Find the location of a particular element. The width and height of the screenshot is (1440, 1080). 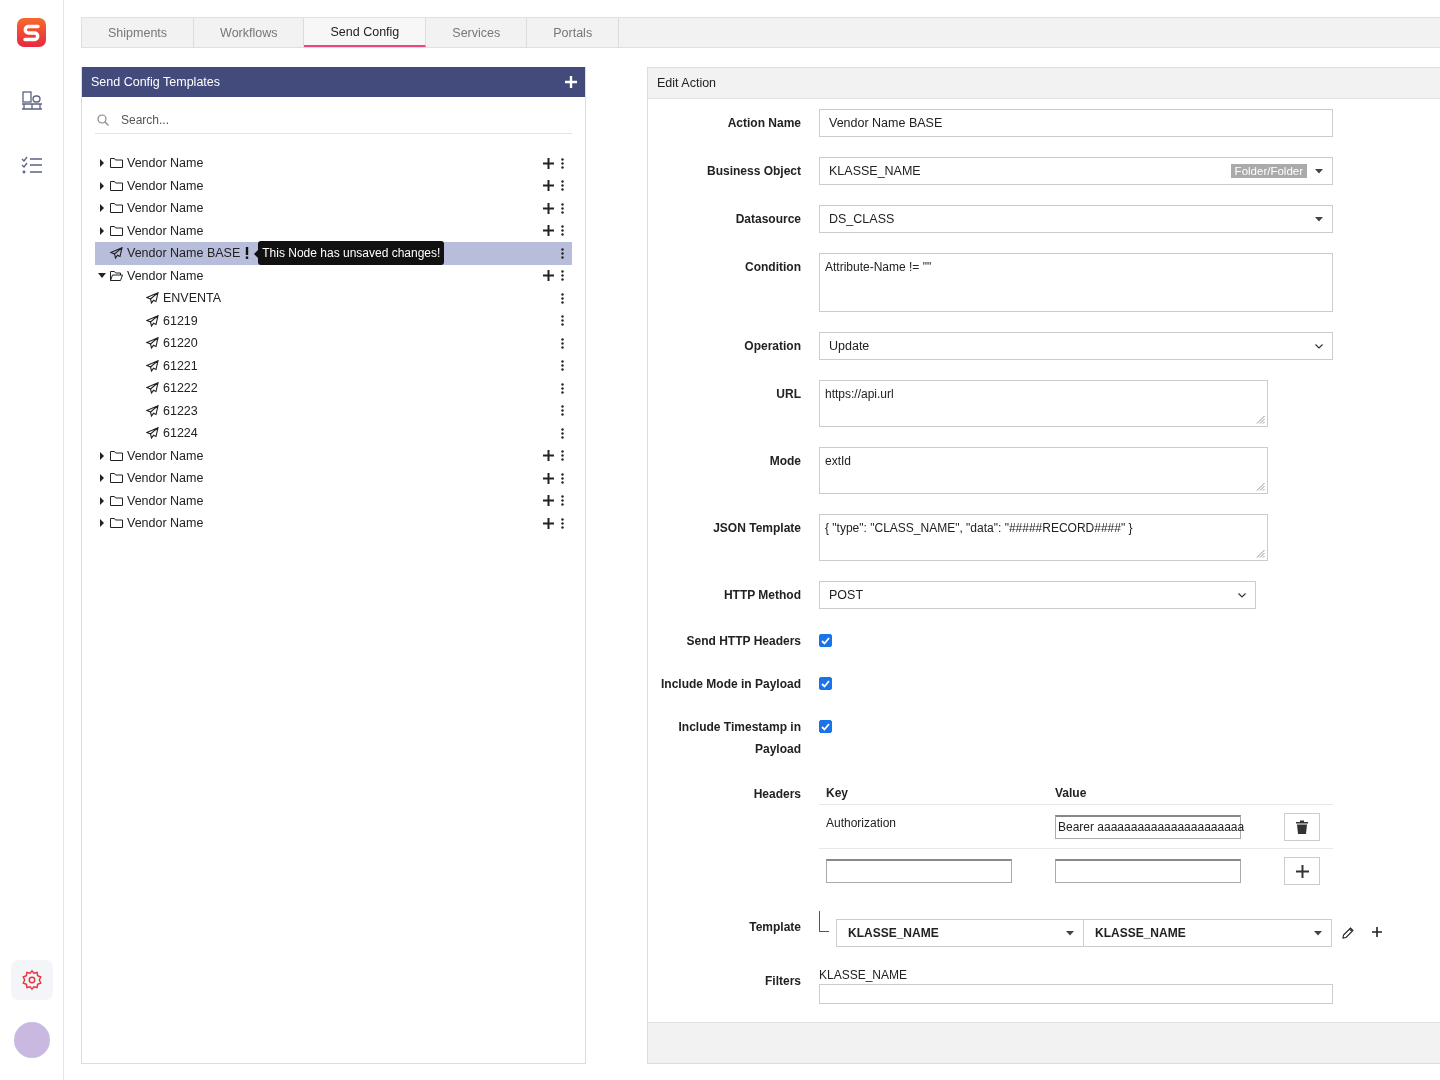

text-area: extId is located at coordinates (1043, 470).